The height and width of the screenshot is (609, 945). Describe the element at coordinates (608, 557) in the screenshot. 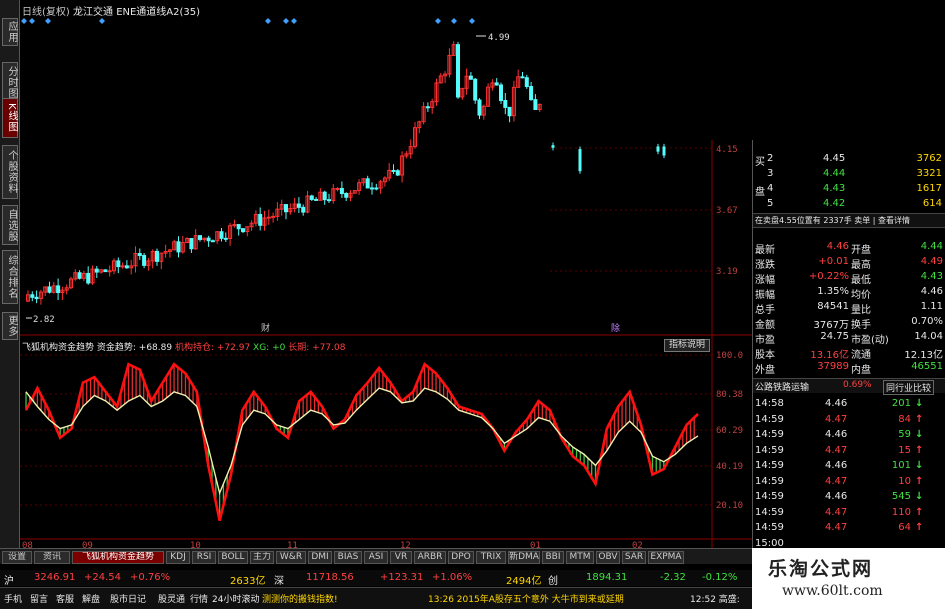

I see `tab-18: OBV` at that location.